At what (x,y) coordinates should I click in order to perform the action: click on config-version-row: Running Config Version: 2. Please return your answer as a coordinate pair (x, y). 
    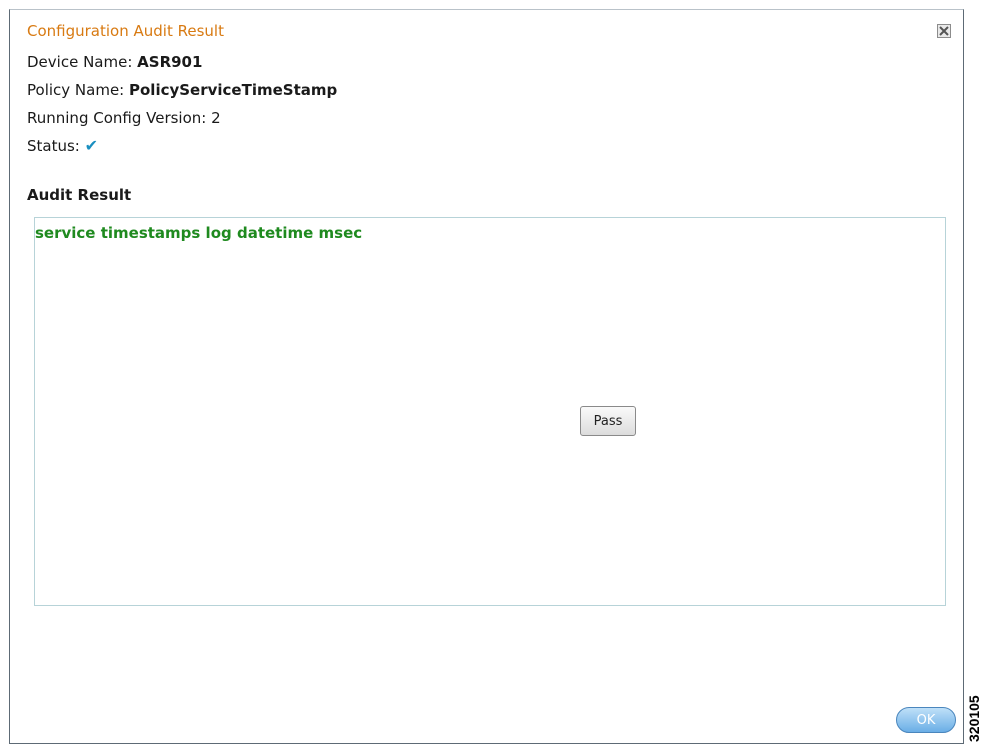
    Looking at the image, I should click on (124, 118).